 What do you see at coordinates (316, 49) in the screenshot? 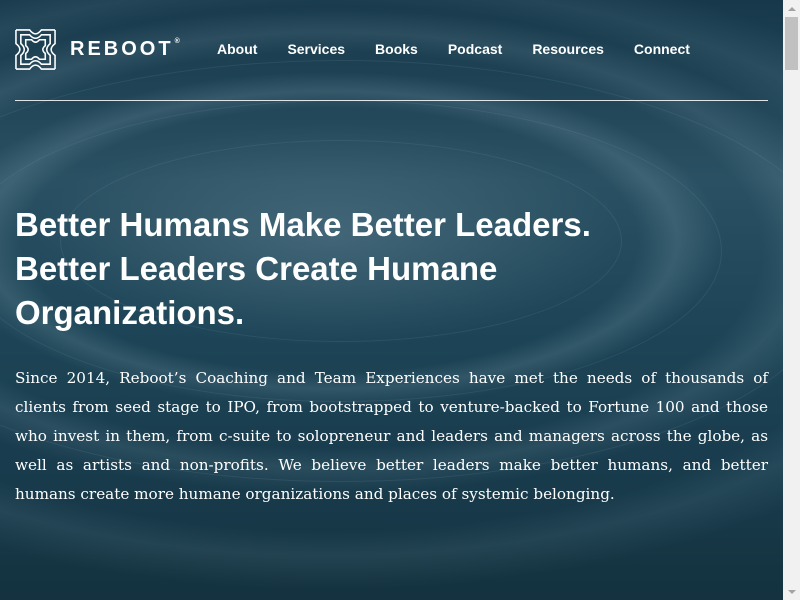
I see `nav-services: Services` at bounding box center [316, 49].